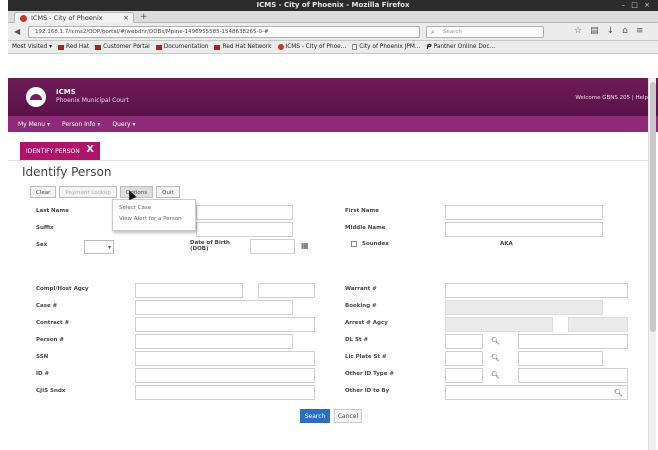 The image size is (658, 450). What do you see at coordinates (99, 247) in the screenshot?
I see `sex-select` at bounding box center [99, 247].